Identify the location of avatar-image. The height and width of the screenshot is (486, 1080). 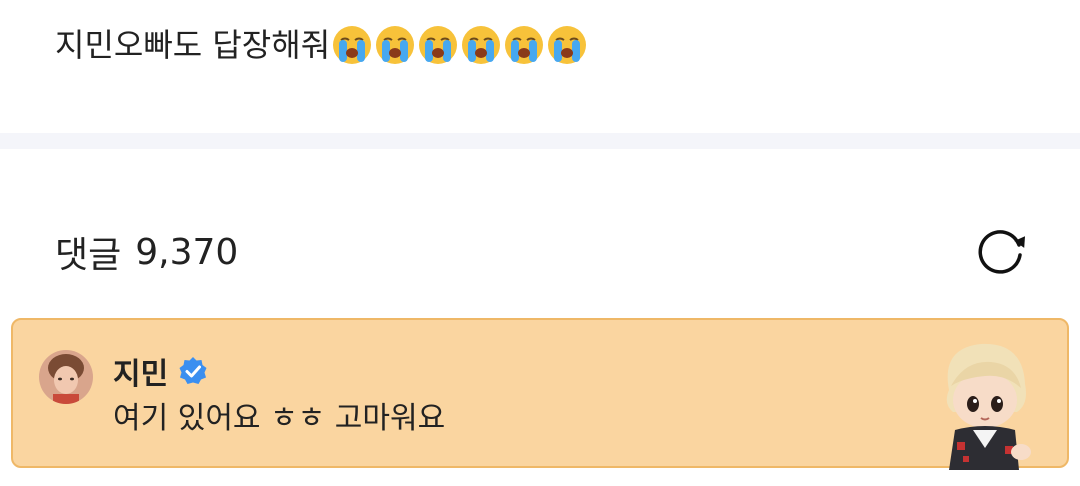
(66, 377).